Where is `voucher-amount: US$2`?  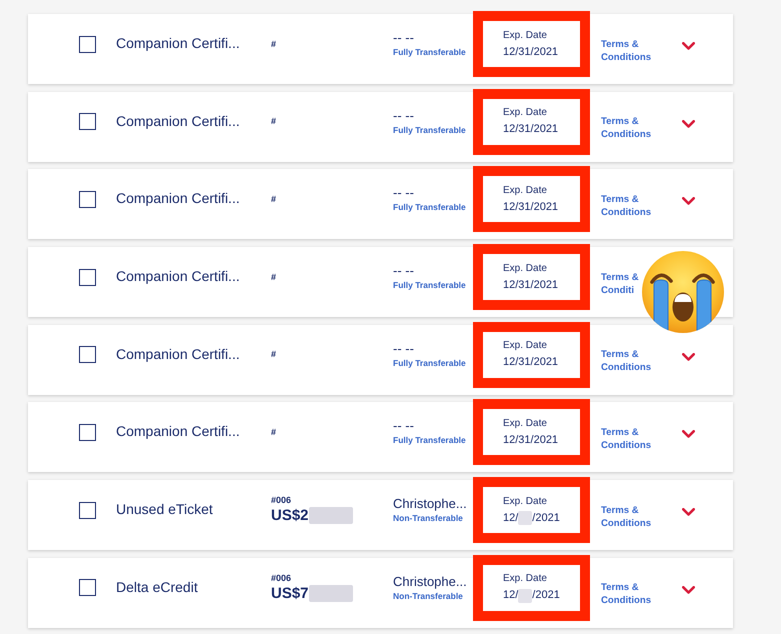
voucher-amount: US$2 is located at coordinates (290, 516).